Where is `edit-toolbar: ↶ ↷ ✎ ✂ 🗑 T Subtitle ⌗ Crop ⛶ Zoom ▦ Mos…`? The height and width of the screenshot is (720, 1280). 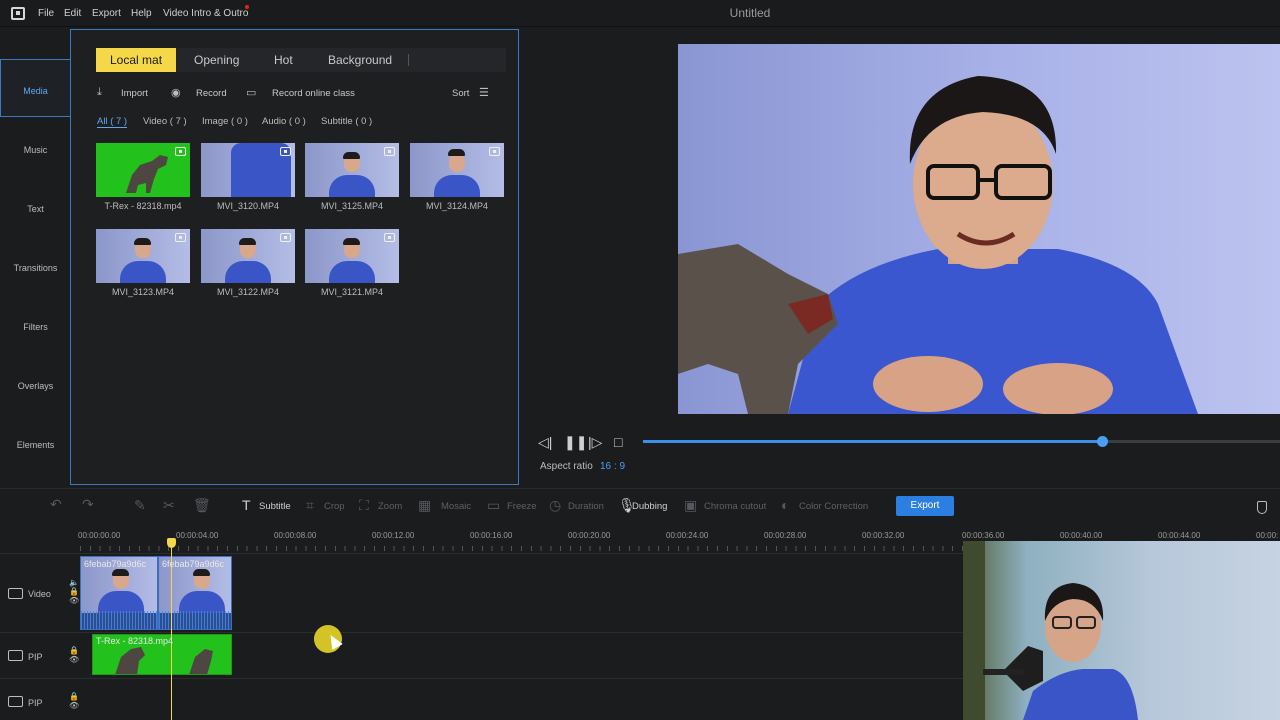
edit-toolbar: ↶ ↷ ✎ ✂ 🗑 T Subtitle ⌗ Crop ⛶ Zoom ▦ Mos… is located at coordinates (640, 506).